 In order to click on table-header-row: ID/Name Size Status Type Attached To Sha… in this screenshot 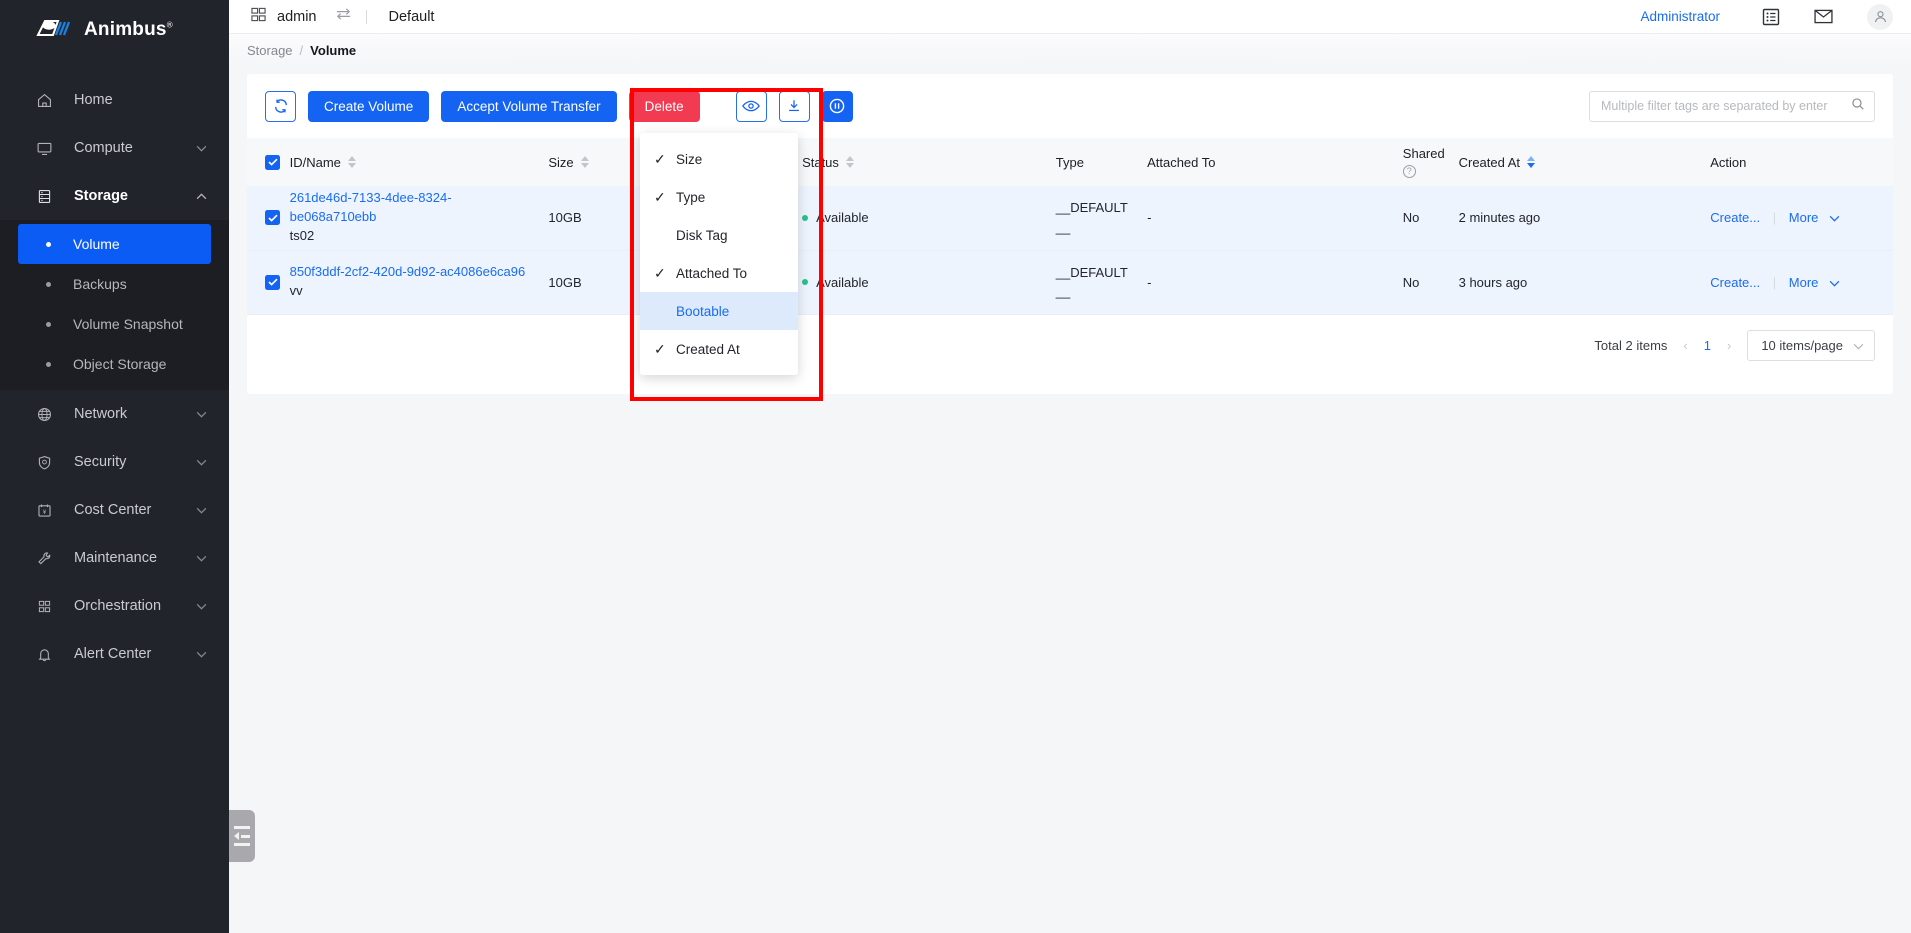, I will do `click(1070, 162)`.